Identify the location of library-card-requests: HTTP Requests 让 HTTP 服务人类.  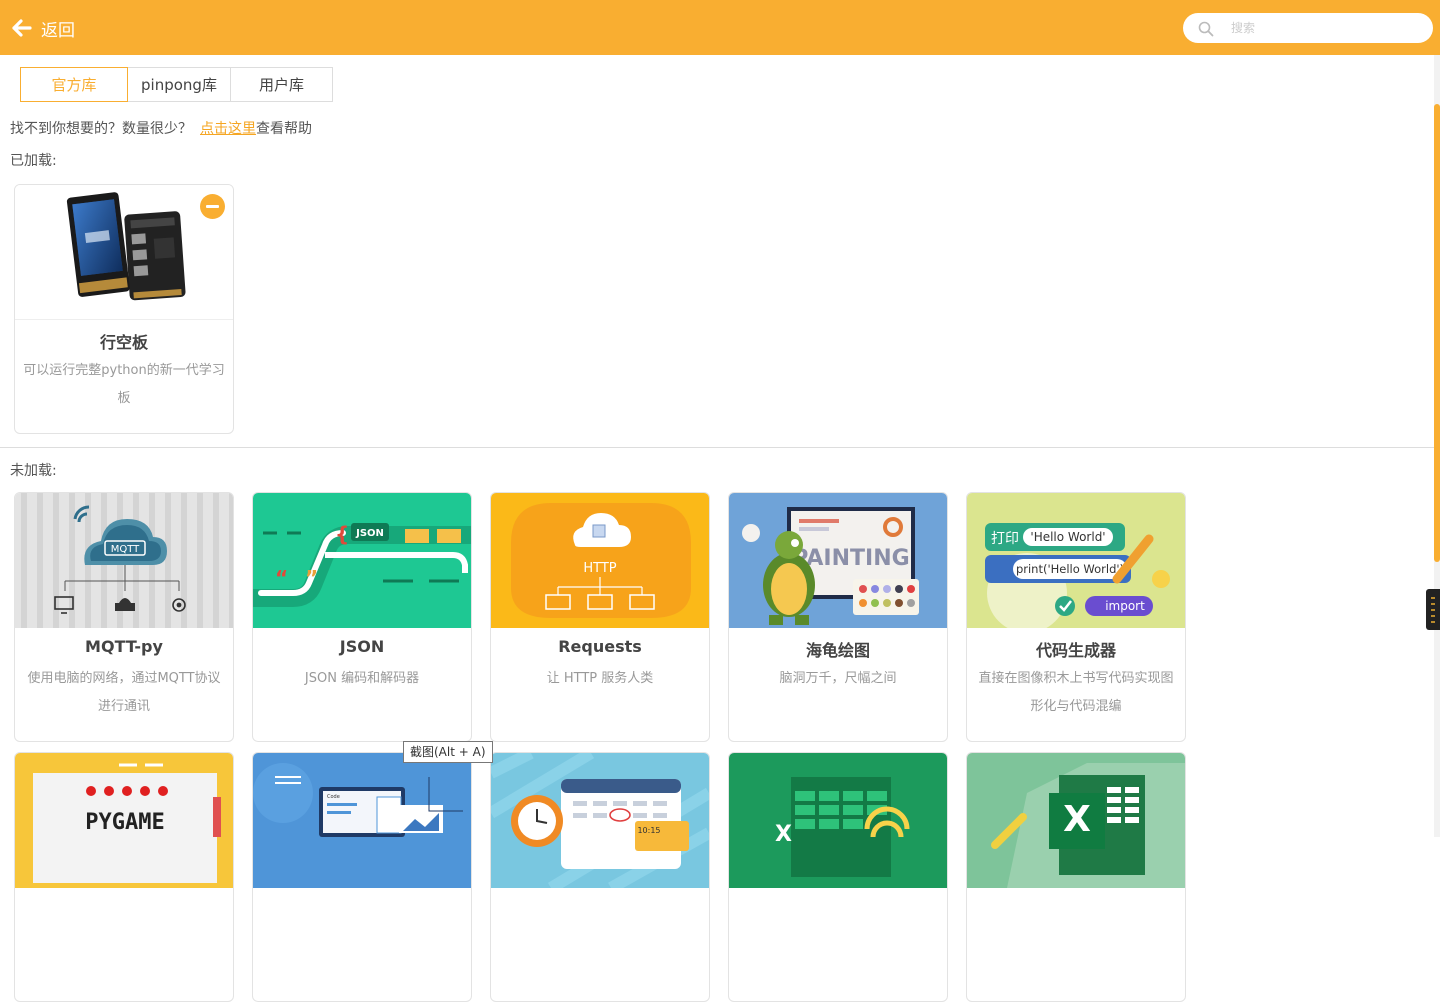
(600, 617).